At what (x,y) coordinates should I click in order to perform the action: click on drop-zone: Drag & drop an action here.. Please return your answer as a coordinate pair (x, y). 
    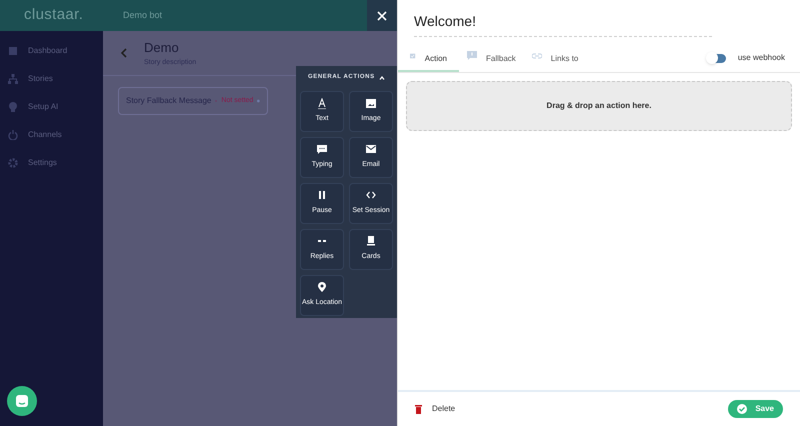
    Looking at the image, I should click on (599, 106).